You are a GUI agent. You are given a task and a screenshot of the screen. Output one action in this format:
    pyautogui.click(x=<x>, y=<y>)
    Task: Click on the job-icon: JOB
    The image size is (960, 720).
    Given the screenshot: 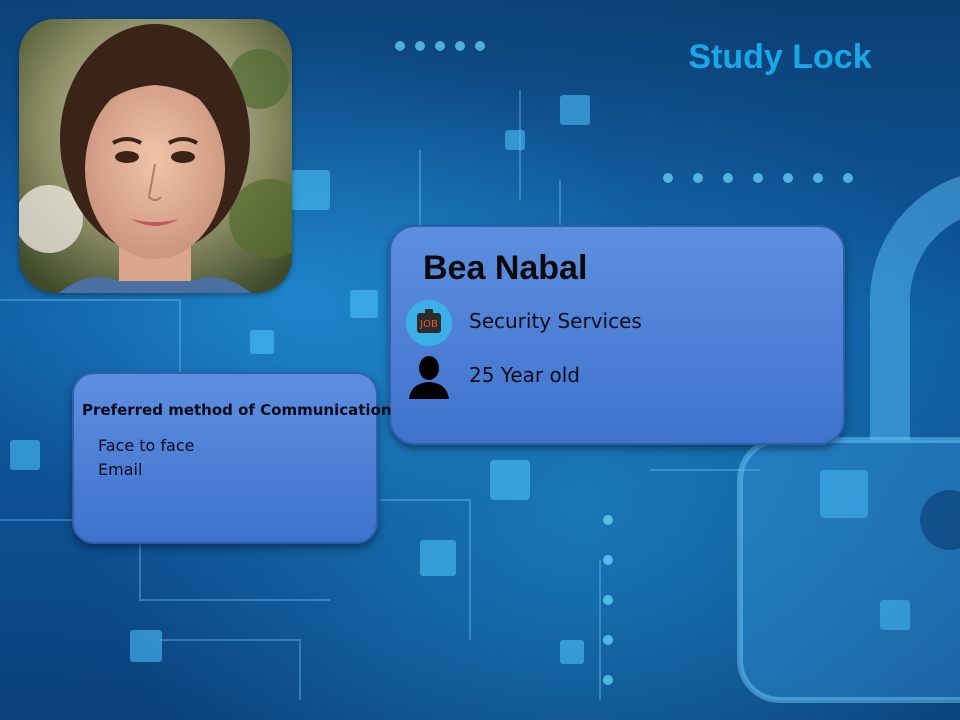 What is the action you would take?
    pyautogui.click(x=429, y=323)
    